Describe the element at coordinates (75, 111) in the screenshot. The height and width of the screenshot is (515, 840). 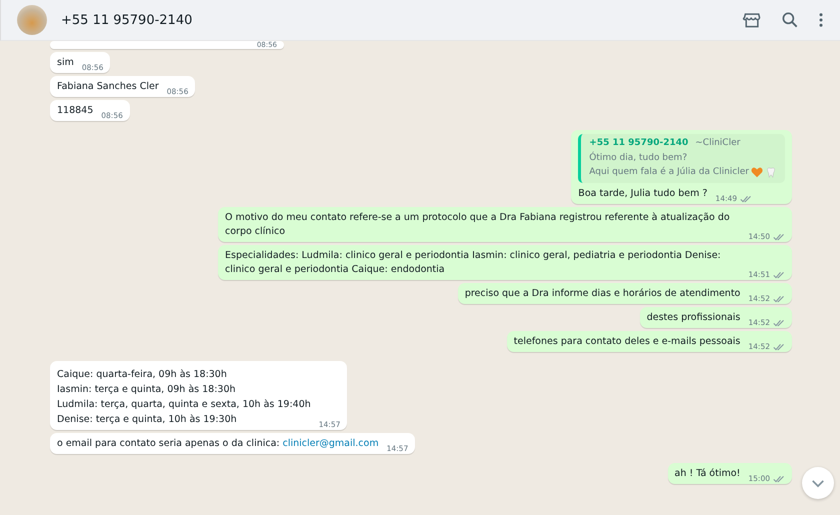
I see `message-text: 118845` at that location.